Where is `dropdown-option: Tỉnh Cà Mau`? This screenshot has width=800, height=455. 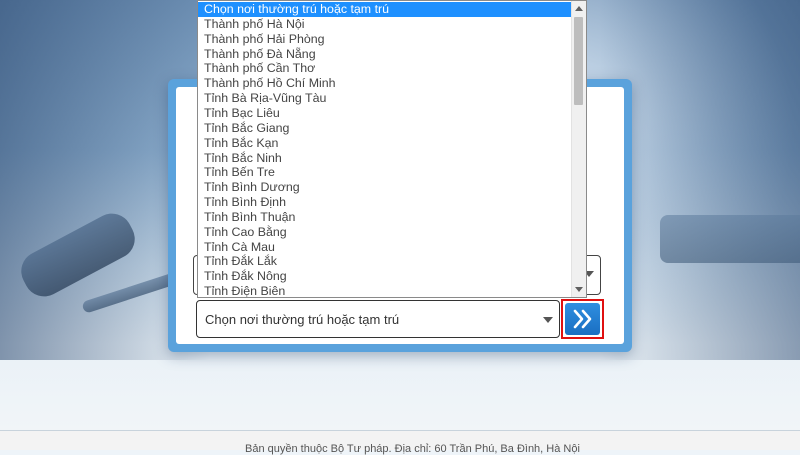
dropdown-option: Tỉnh Cà Mau is located at coordinates (385, 247).